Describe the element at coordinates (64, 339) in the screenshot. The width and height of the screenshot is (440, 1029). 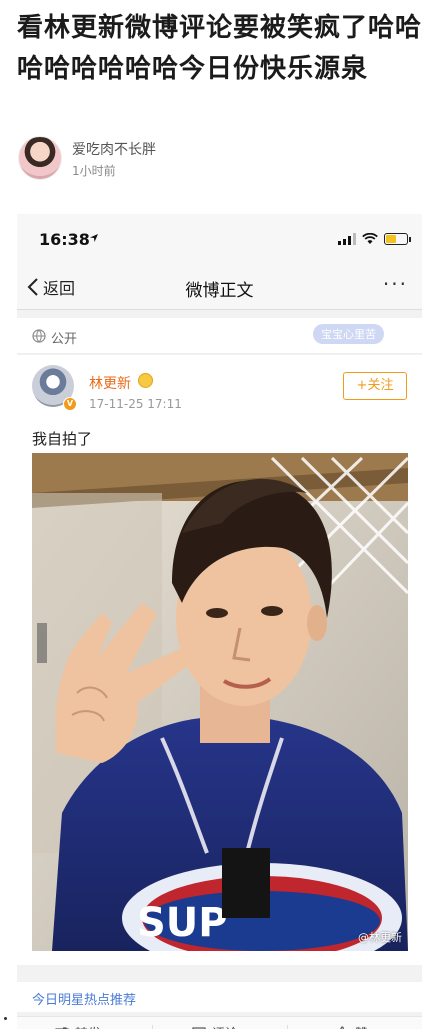
I see `visibility-label: 公开` at that location.